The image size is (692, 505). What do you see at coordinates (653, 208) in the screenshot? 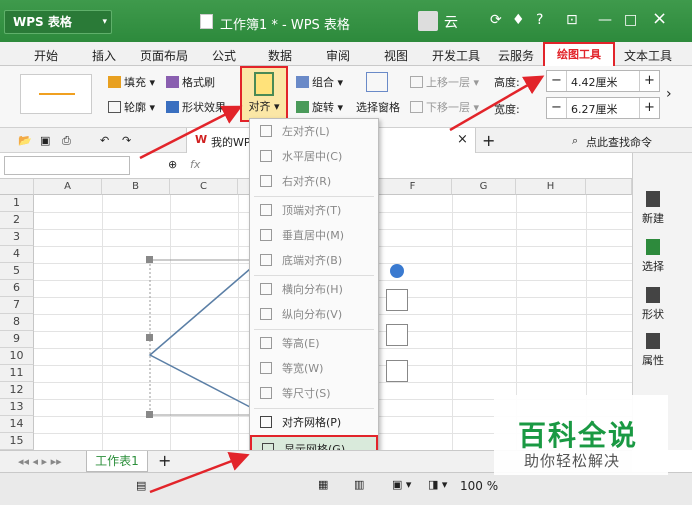
I see `sidebar-item-new: 新建` at bounding box center [653, 208].